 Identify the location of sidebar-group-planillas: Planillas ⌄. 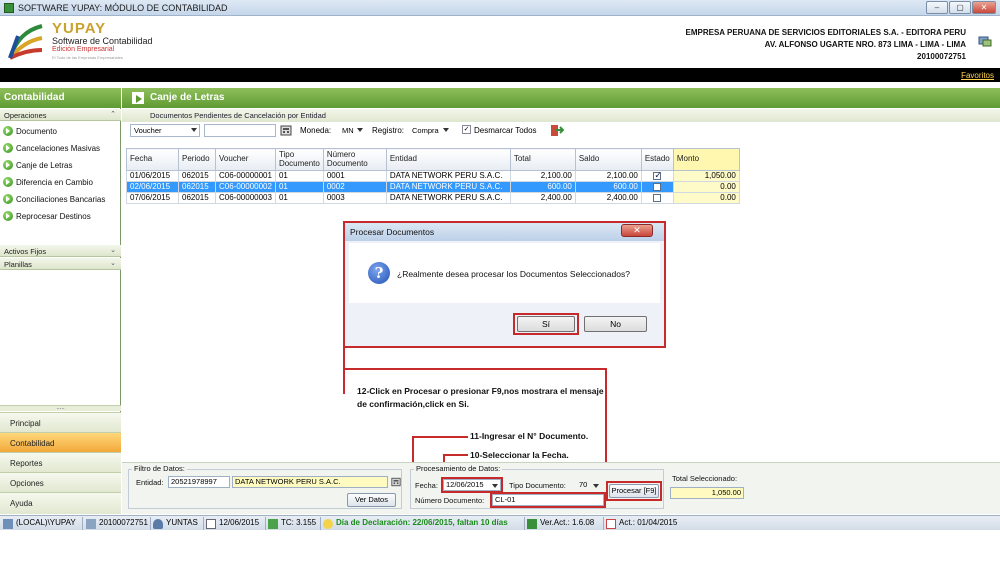
(60, 264).